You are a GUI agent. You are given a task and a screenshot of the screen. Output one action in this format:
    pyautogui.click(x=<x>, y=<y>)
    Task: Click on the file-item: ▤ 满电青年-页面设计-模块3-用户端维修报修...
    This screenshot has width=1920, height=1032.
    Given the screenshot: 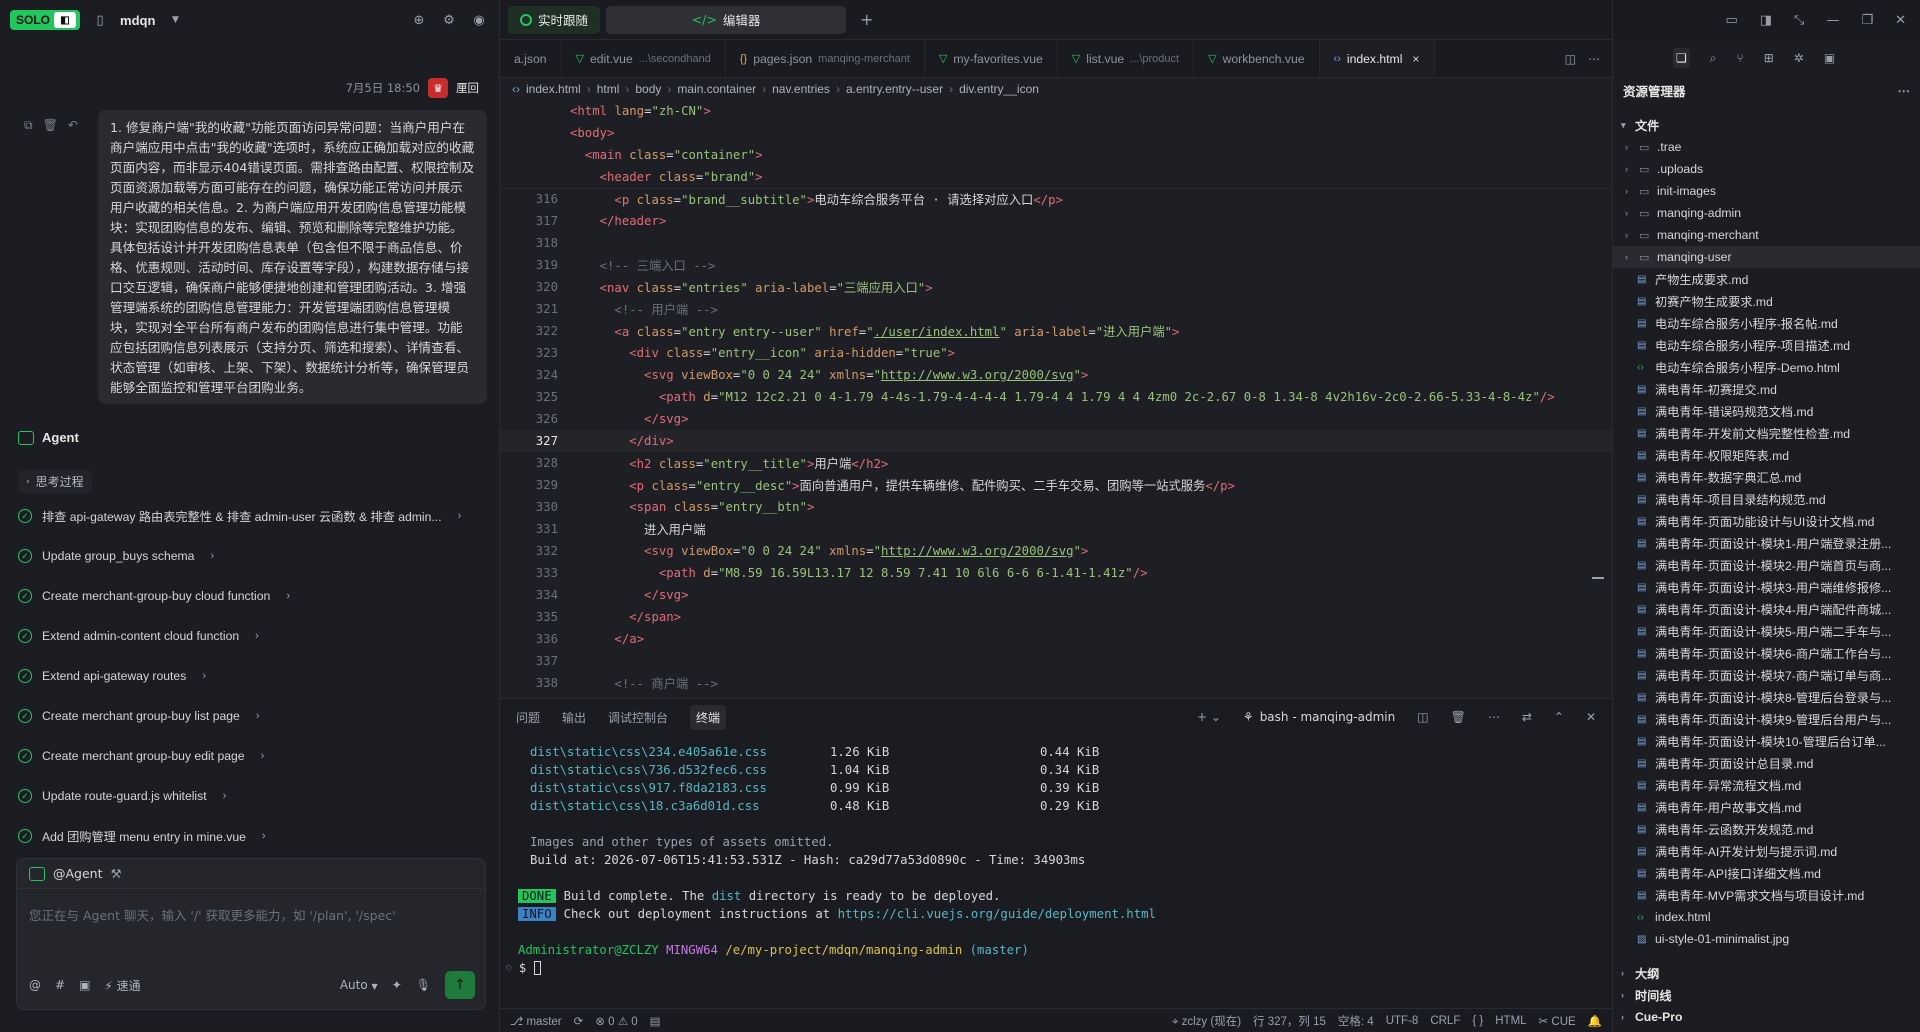 What is the action you would take?
    pyautogui.click(x=1766, y=587)
    